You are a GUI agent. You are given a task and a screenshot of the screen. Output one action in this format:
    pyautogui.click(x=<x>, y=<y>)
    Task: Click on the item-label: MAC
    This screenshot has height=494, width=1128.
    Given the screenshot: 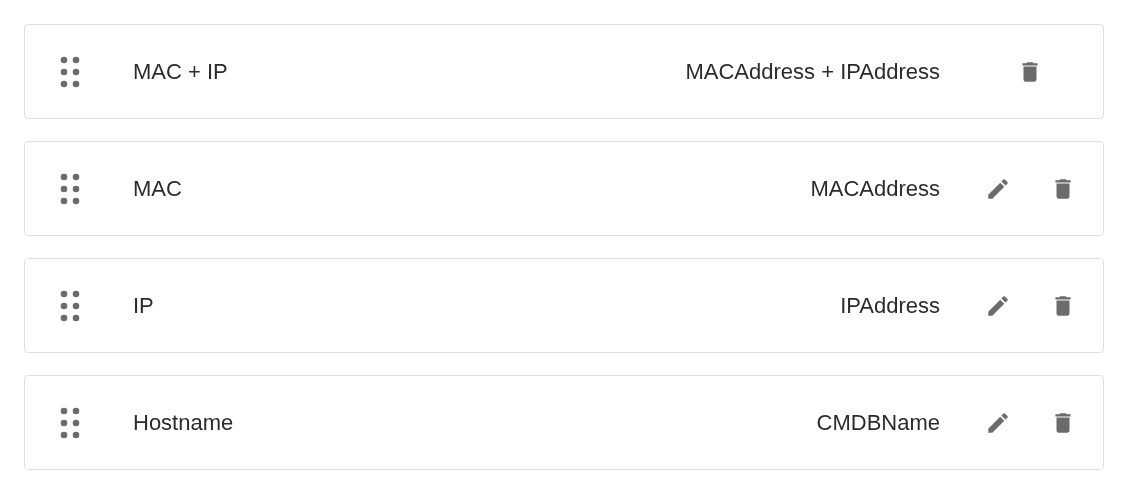 What is the action you would take?
    pyautogui.click(x=157, y=189)
    